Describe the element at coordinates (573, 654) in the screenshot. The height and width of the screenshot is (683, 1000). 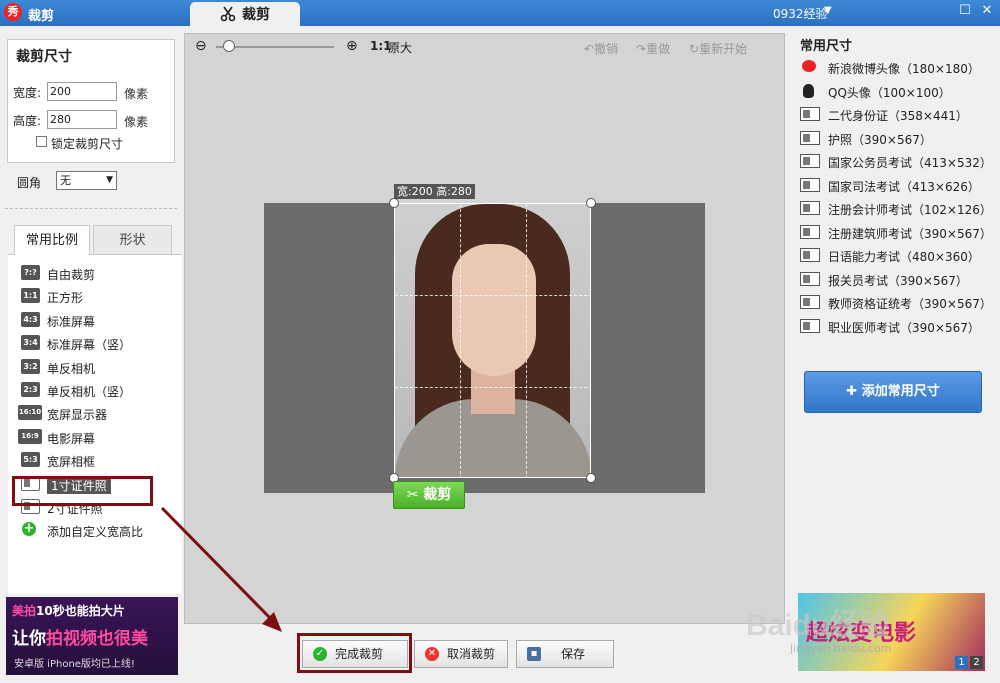
I see `save-label: 保存` at that location.